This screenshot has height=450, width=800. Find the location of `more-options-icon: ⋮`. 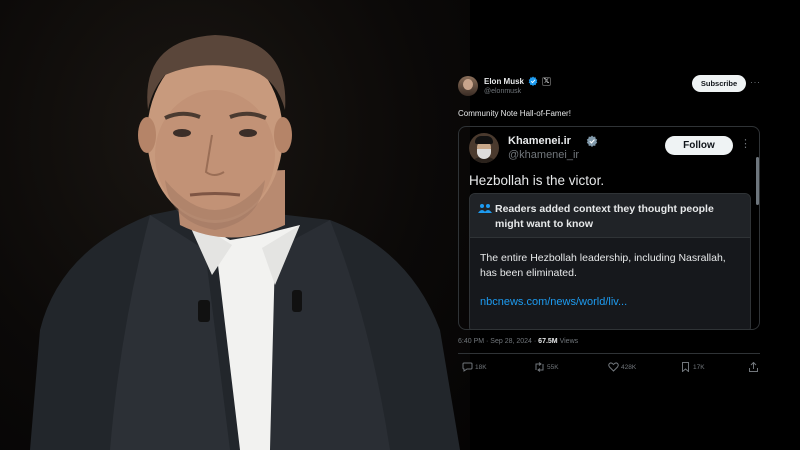

more-options-icon: ⋮ is located at coordinates (745, 143).